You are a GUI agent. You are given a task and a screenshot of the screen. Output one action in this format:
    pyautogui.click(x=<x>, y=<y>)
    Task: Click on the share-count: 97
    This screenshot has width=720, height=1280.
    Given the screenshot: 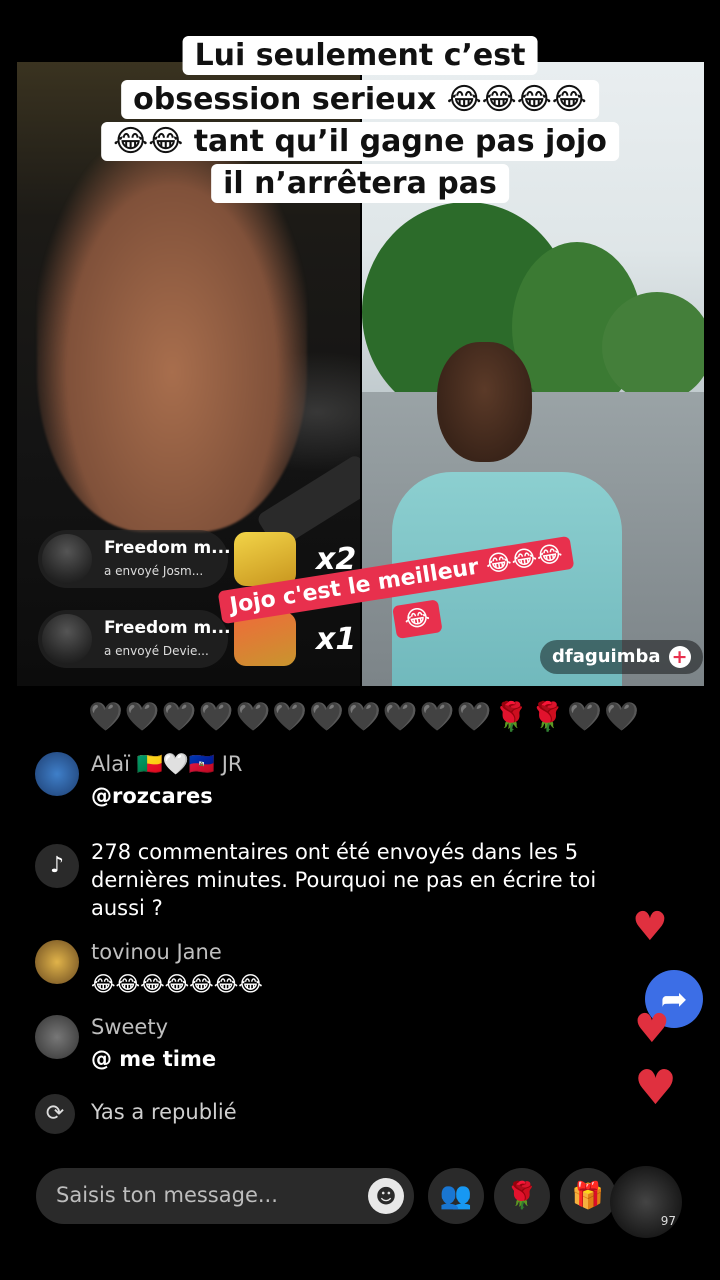 What is the action you would take?
    pyautogui.click(x=668, y=1221)
    